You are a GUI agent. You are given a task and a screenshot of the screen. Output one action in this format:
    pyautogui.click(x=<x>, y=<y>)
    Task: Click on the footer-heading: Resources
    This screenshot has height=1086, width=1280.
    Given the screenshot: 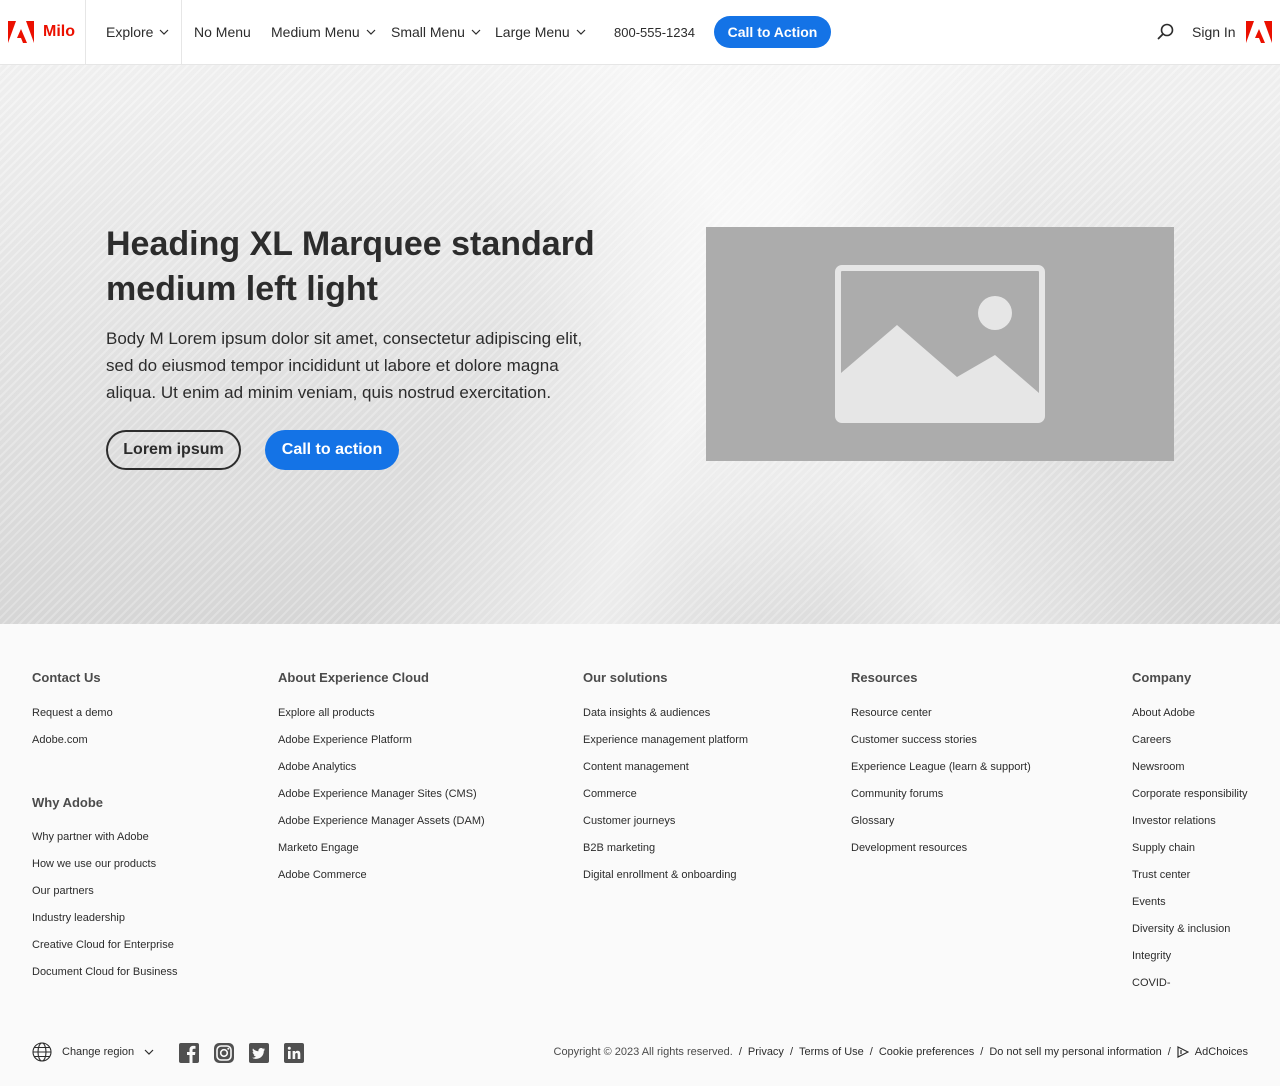 What is the action you would take?
    pyautogui.click(x=884, y=677)
    